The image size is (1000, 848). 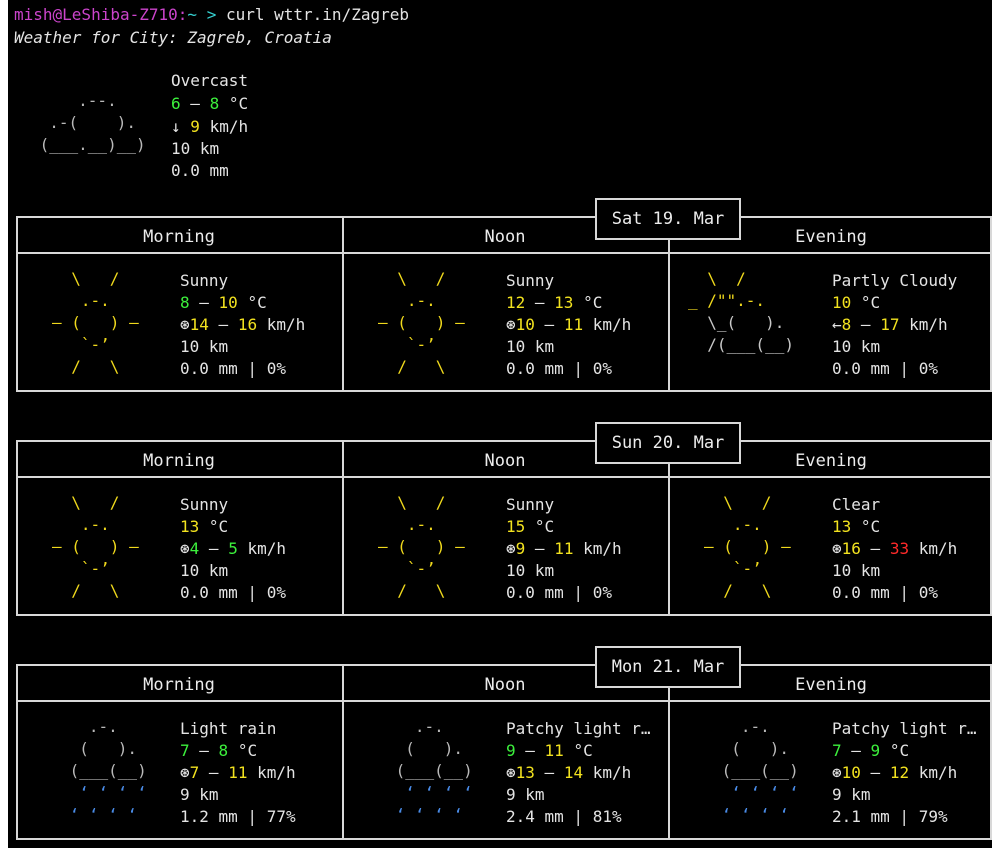 What do you see at coordinates (92, 122) in the screenshot?
I see `overcast-cloud-icon: .--. .-( ). (___.__)__)` at bounding box center [92, 122].